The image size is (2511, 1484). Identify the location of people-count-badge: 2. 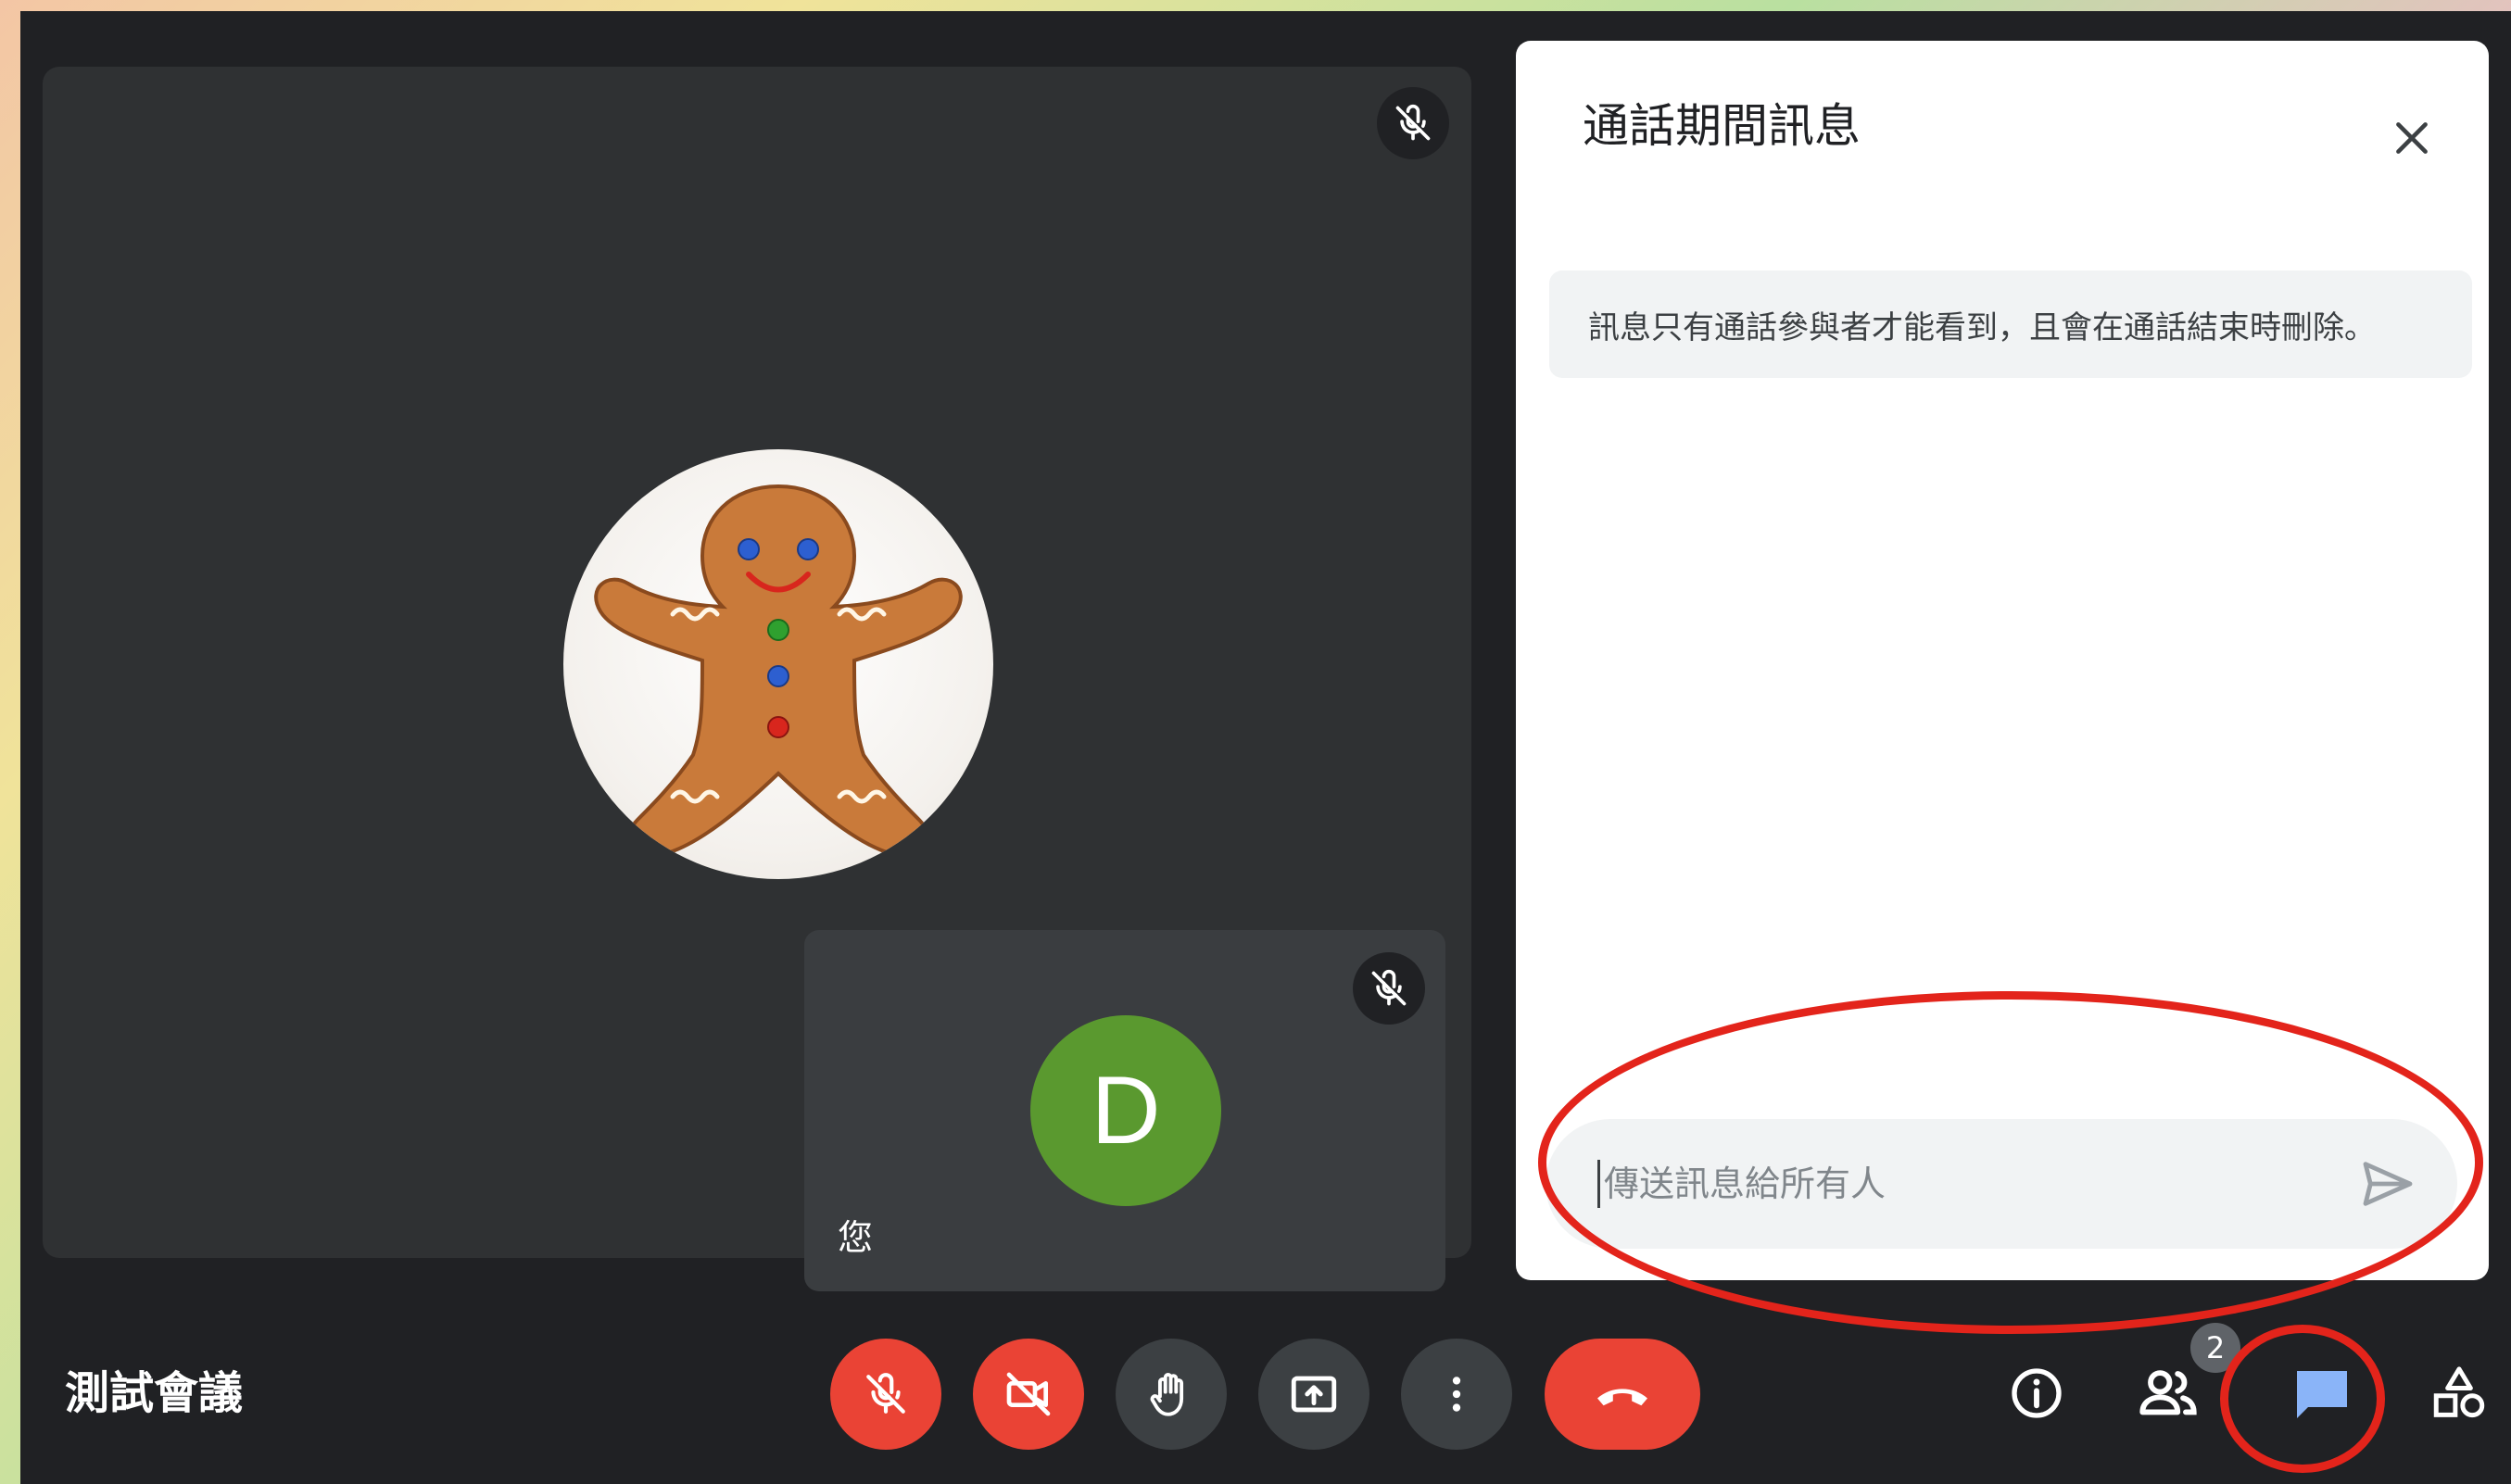
(2215, 1348).